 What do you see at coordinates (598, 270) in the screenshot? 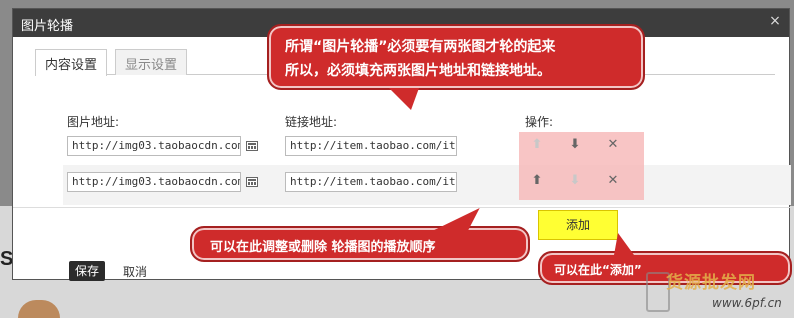
I see `callout-text: 可以在此“添加”` at bounding box center [598, 270].